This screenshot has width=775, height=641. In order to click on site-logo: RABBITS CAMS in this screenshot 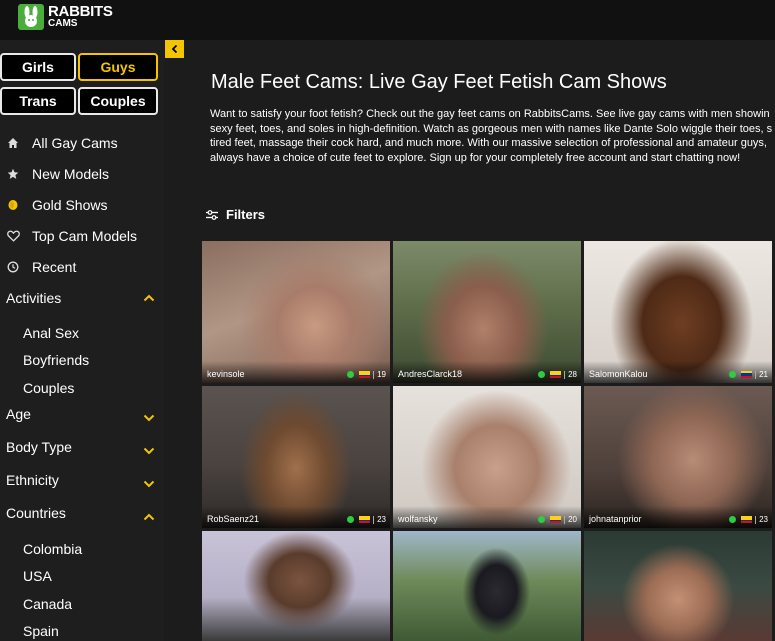, I will do `click(65, 18)`.